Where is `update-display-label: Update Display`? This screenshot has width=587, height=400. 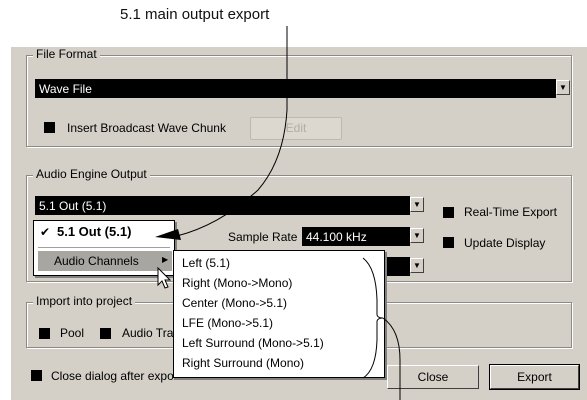
update-display-label: Update Display is located at coordinates (505, 243).